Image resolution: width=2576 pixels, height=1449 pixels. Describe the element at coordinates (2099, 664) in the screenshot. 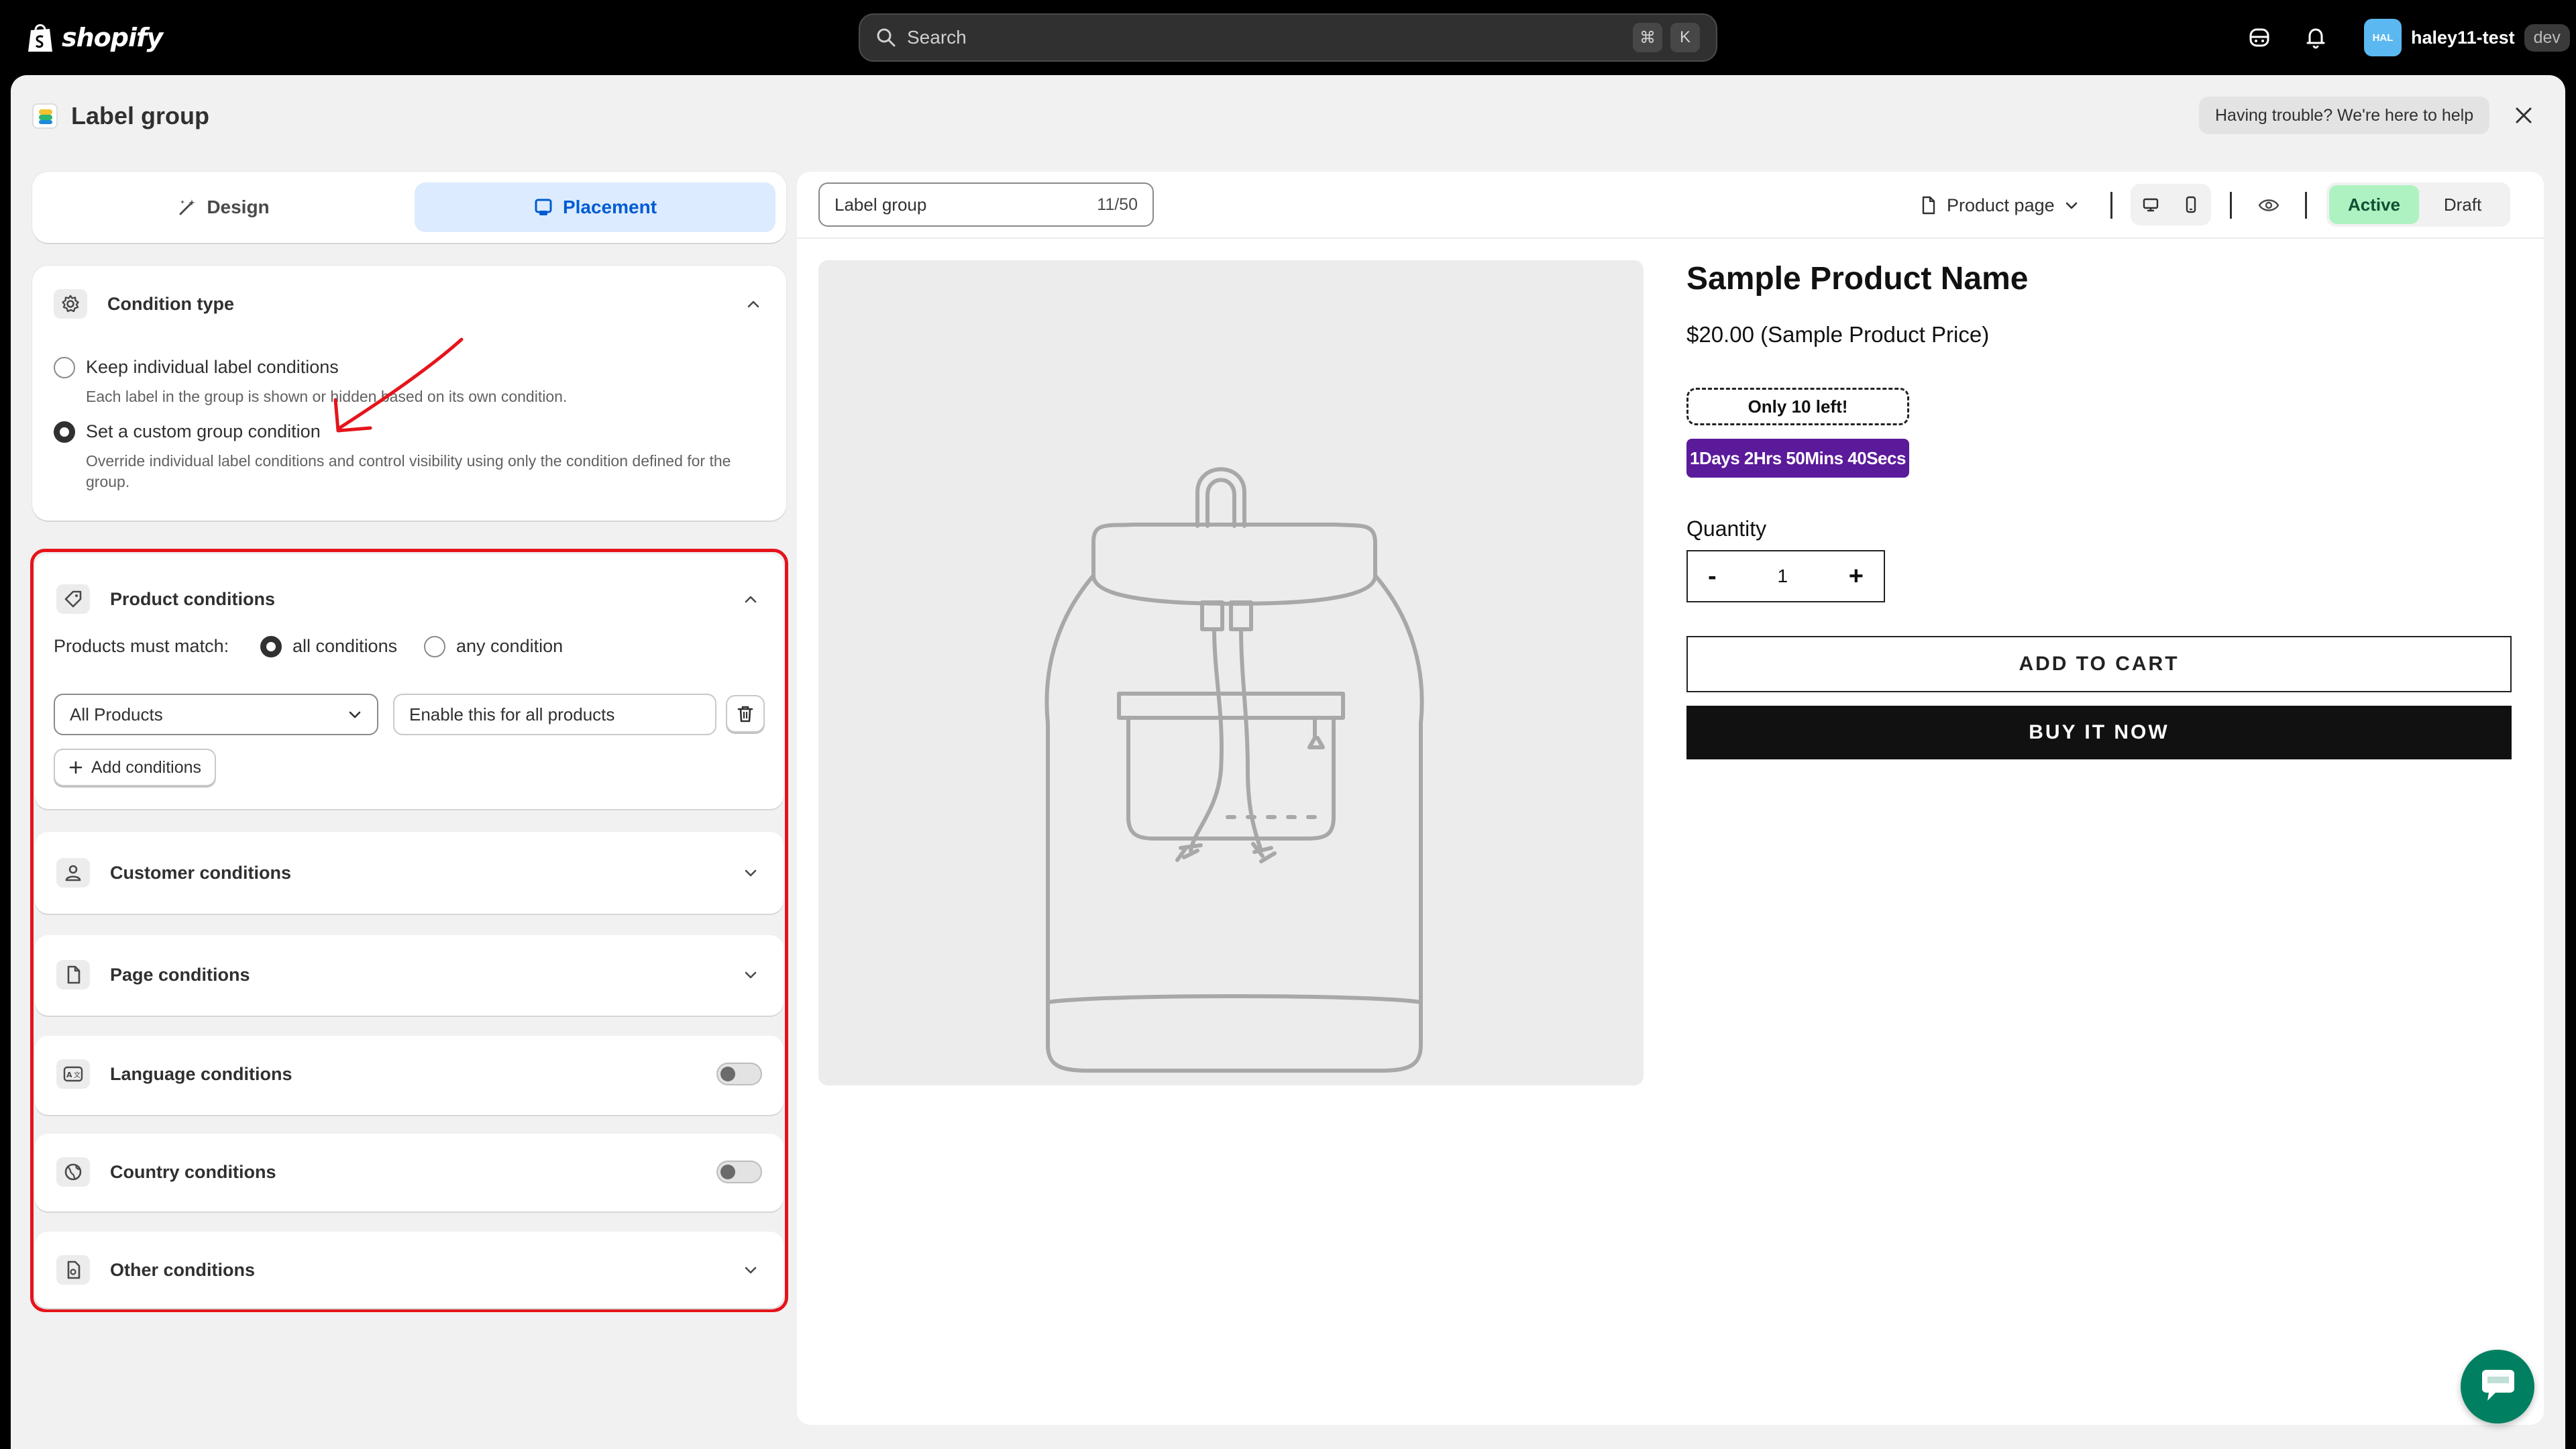

I see `add-to-cart-button: ADD TO CART` at that location.